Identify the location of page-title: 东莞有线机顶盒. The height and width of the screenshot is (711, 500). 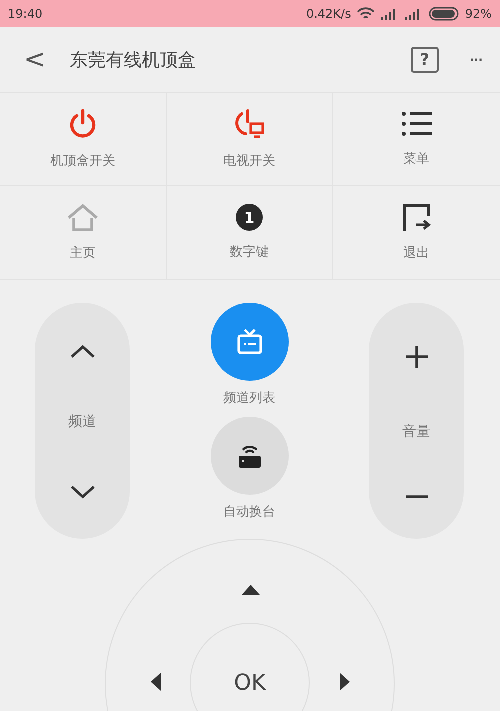
(133, 60).